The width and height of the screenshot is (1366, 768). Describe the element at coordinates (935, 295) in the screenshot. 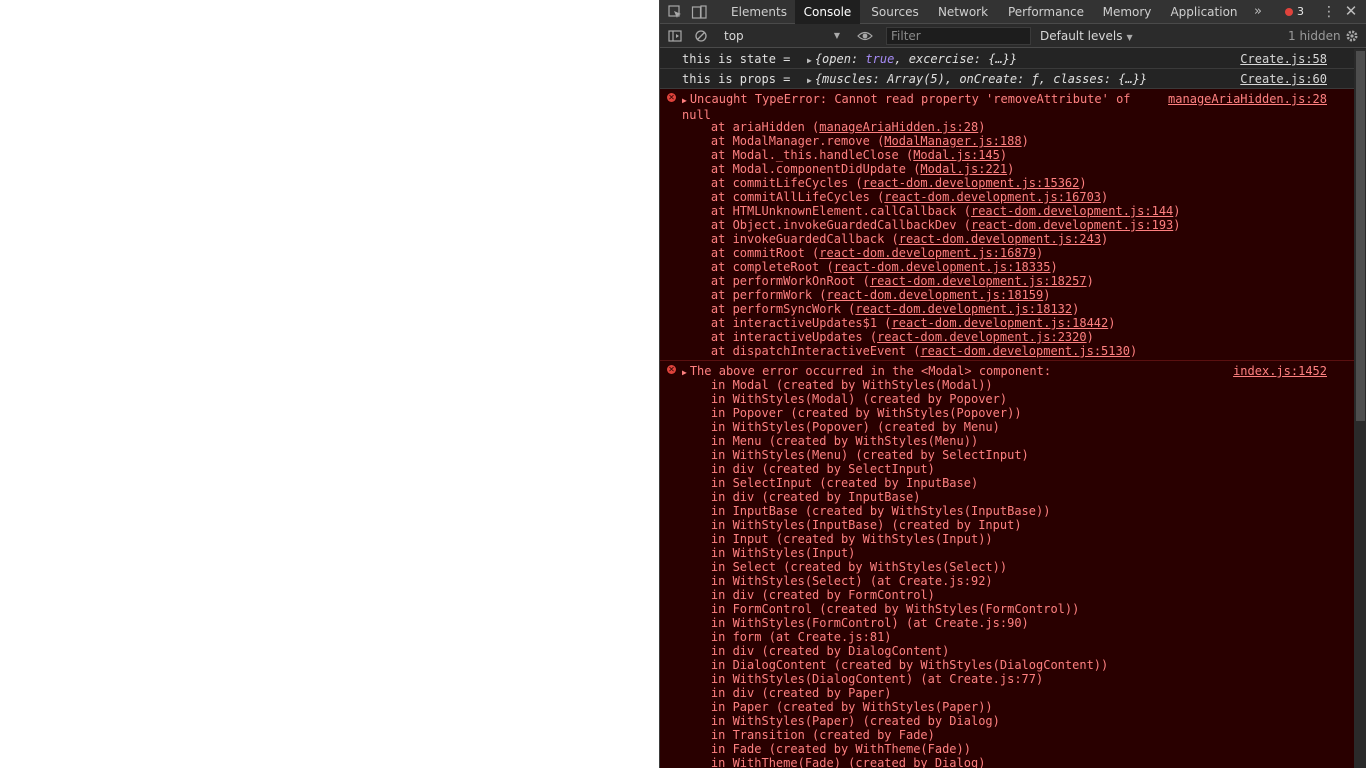

I see `stack-frame-link: react-dom.development.js:18159` at that location.